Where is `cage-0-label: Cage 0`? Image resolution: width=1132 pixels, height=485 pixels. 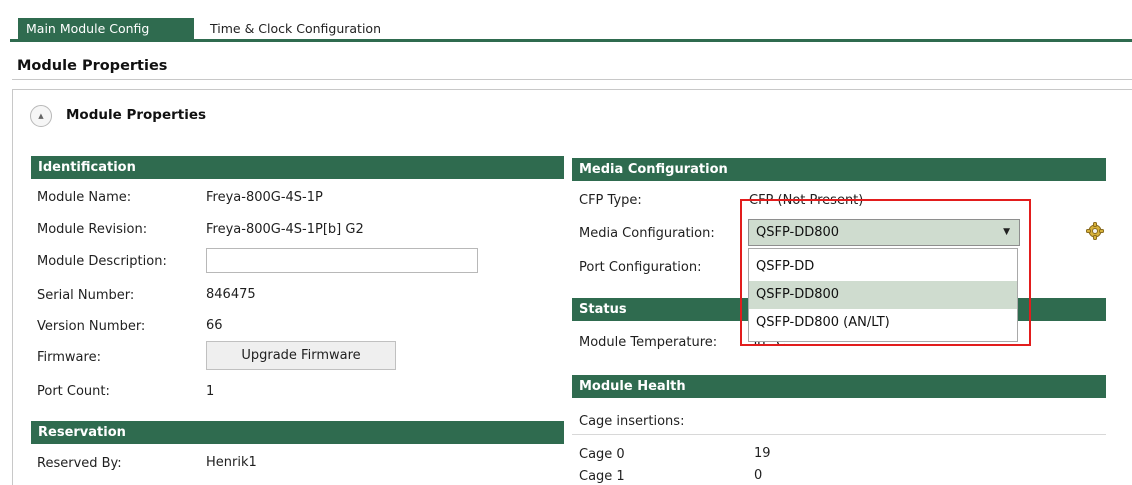 cage-0-label: Cage 0 is located at coordinates (602, 454).